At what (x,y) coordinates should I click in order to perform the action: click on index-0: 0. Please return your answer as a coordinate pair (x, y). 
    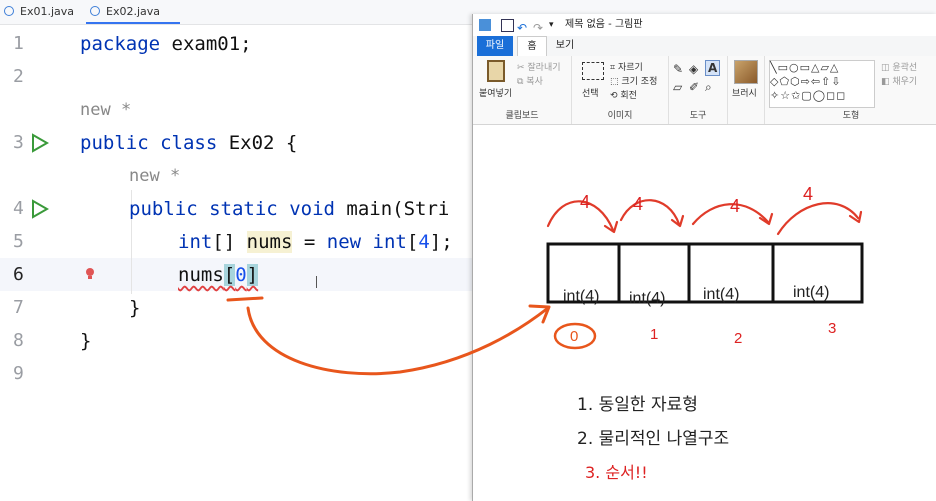
    Looking at the image, I should click on (574, 336).